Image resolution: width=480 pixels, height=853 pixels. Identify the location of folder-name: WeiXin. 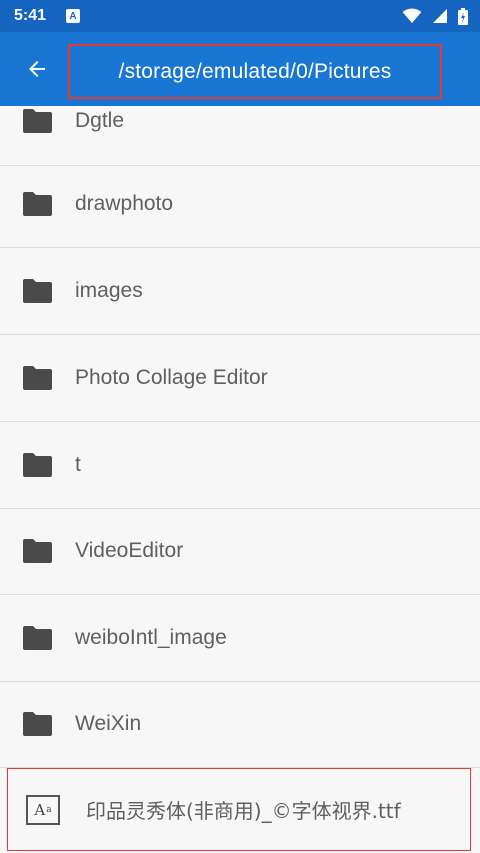
(108, 723).